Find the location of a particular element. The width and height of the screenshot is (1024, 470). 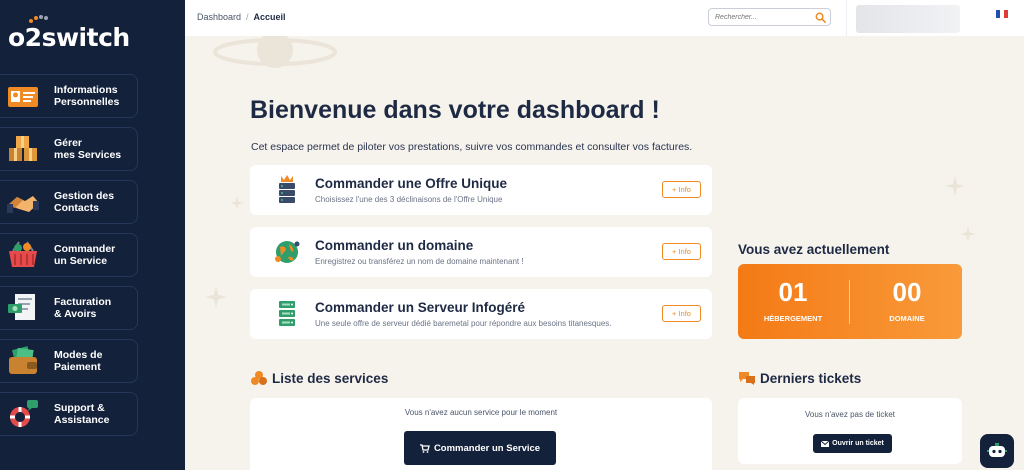

search-button is located at coordinates (820, 17).